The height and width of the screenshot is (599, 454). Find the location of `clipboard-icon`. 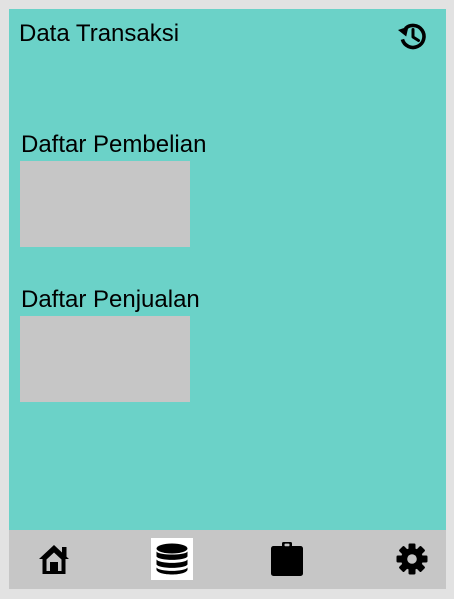

clipboard-icon is located at coordinates (287, 559).